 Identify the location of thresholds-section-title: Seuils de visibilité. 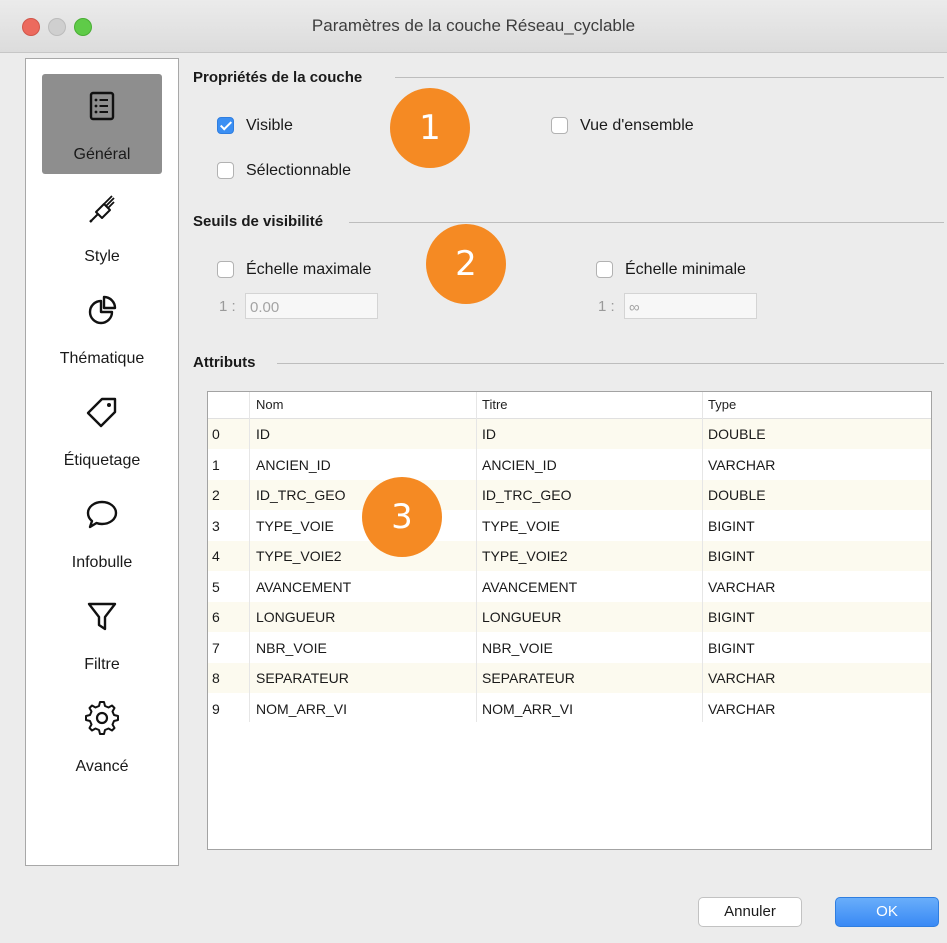
(258, 221).